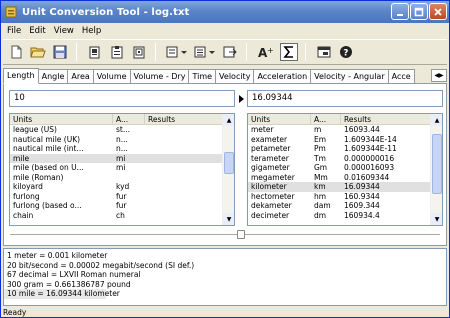 This screenshot has width=450, height=318. Describe the element at coordinates (345, 197) in the screenshot. I see `list-item: hectometer hm 160.9344` at that location.